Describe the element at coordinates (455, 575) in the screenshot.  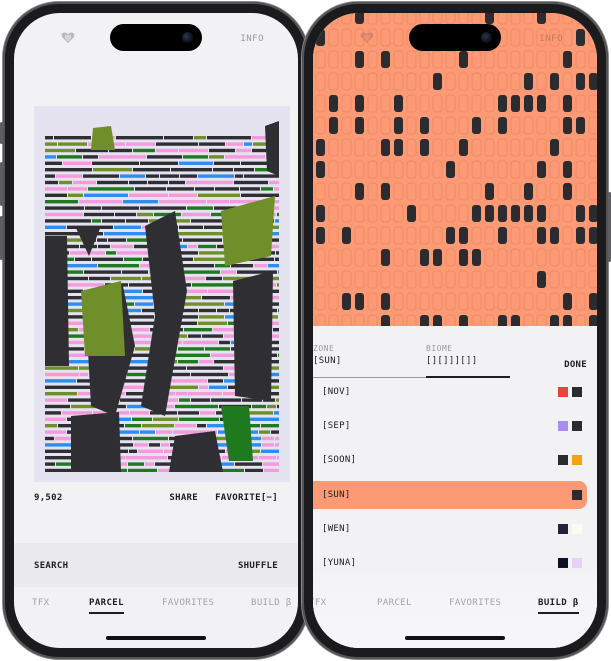
I see `tab-bar-fade` at that location.